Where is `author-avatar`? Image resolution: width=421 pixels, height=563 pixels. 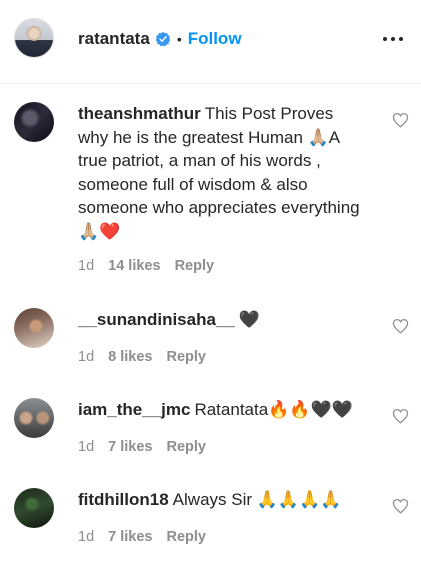 author-avatar is located at coordinates (34, 38).